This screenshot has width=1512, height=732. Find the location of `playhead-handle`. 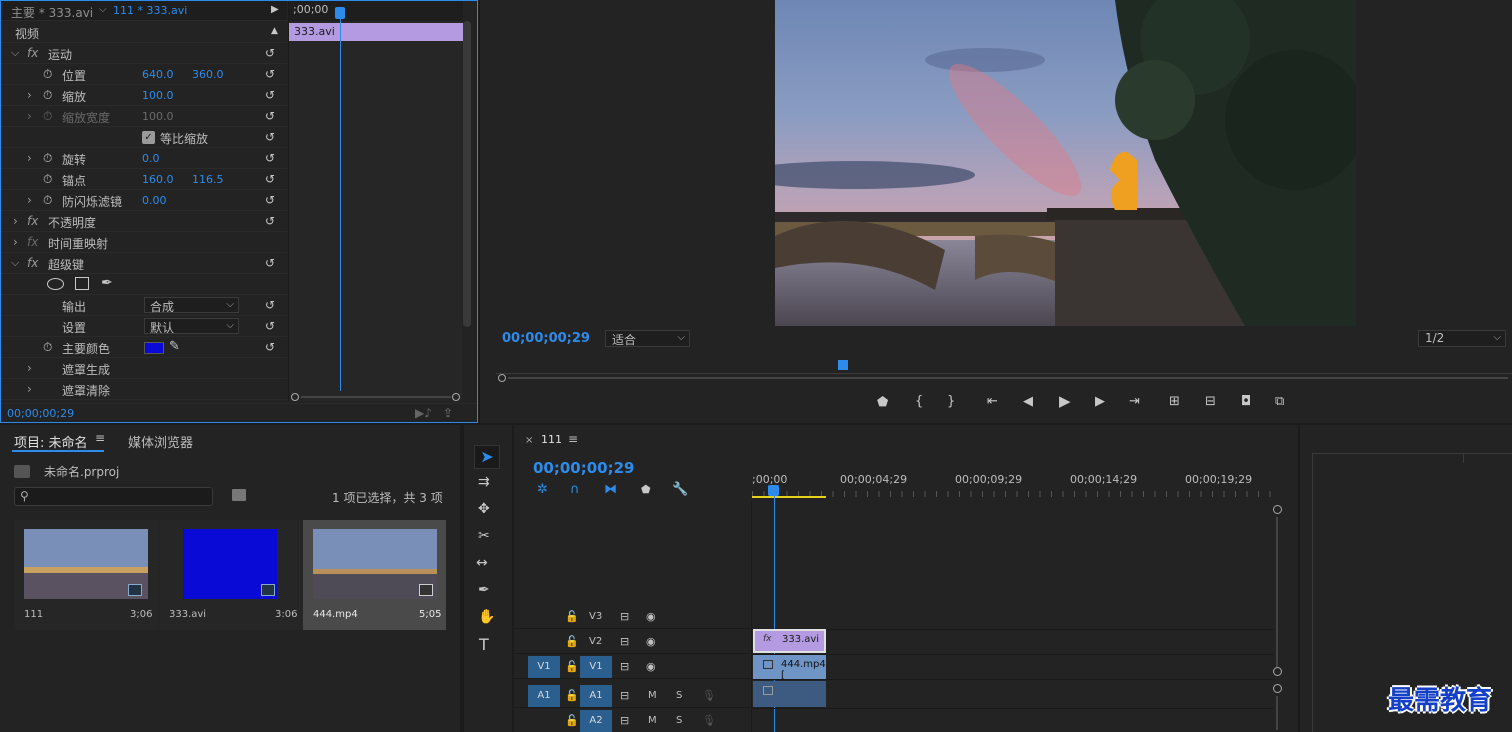

playhead-handle is located at coordinates (340, 13).